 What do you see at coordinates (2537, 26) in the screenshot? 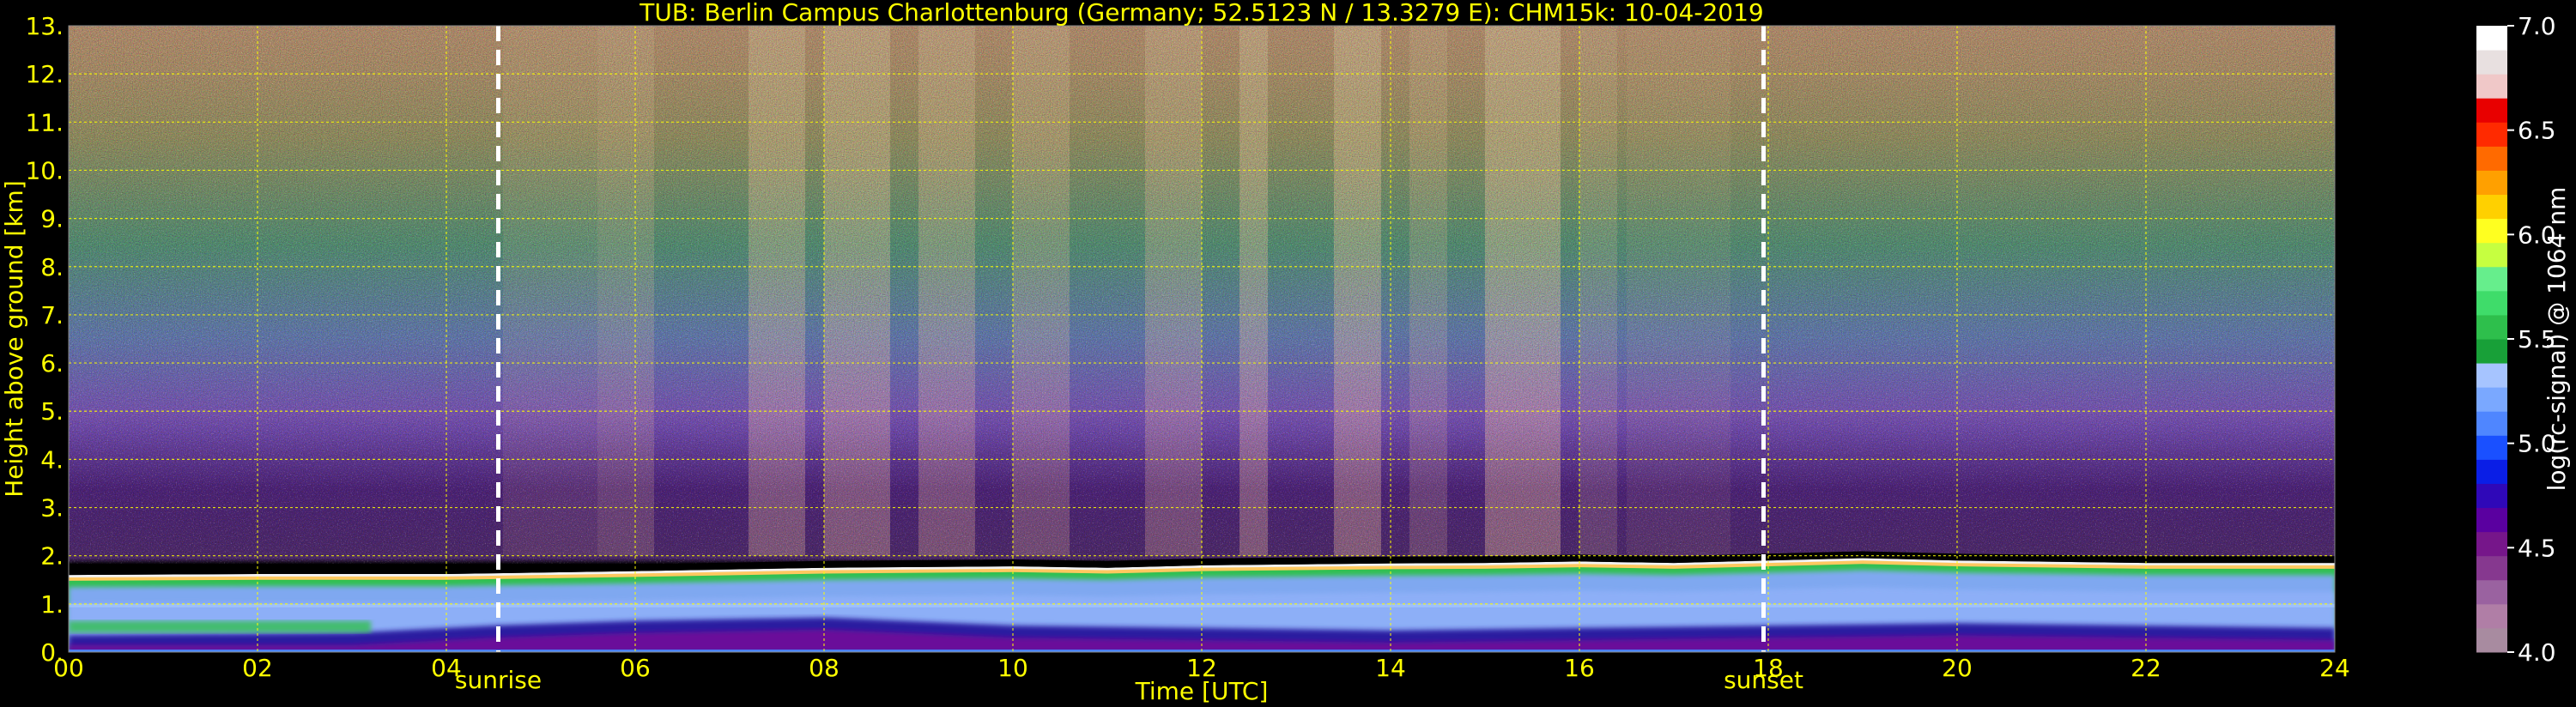
I see `colorbar-tick-label: 7.0` at bounding box center [2537, 26].